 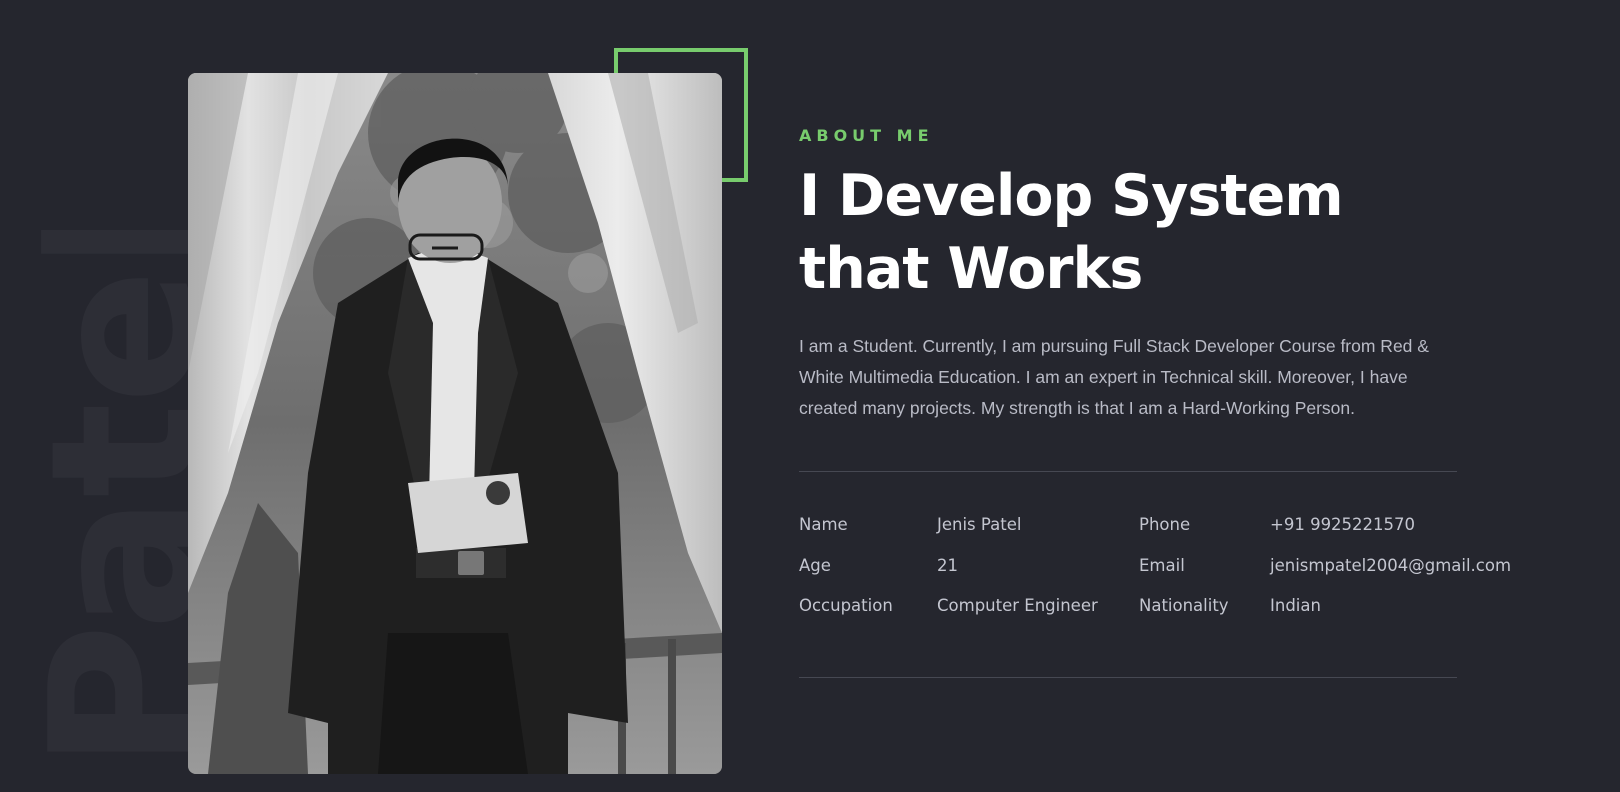 I want to click on info-label-age: Age, so click(x=815, y=565).